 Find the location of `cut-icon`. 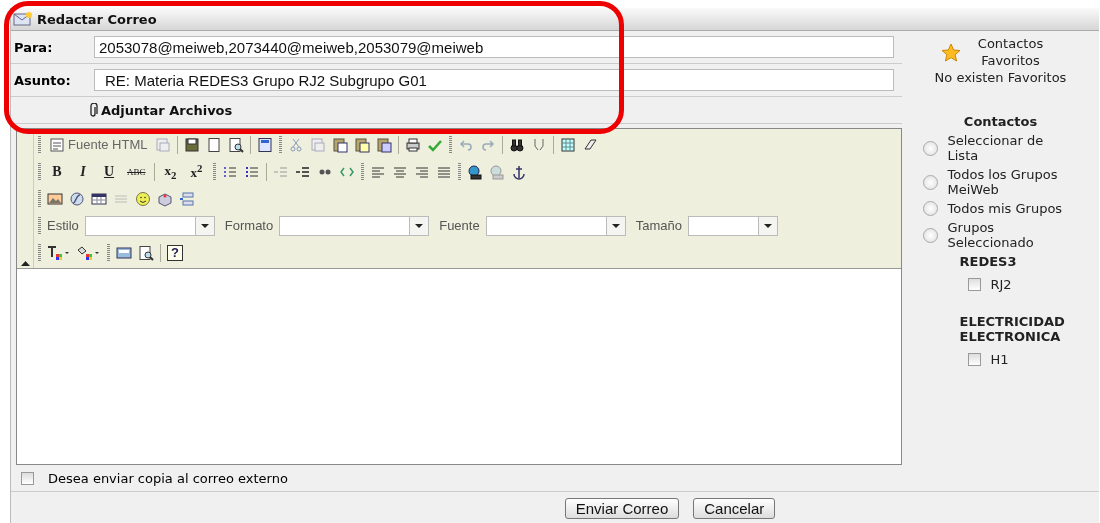

cut-icon is located at coordinates (296, 144).